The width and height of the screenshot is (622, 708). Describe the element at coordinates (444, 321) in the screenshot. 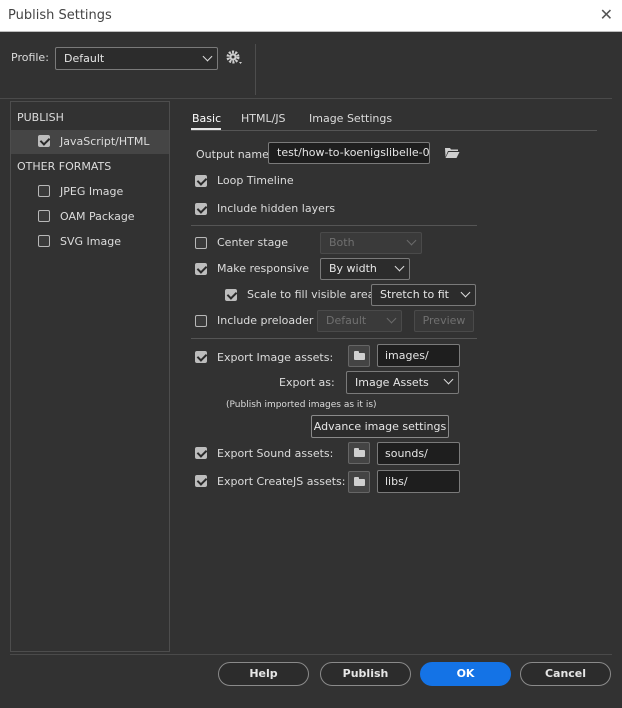

I see `preview-button: Preview` at that location.